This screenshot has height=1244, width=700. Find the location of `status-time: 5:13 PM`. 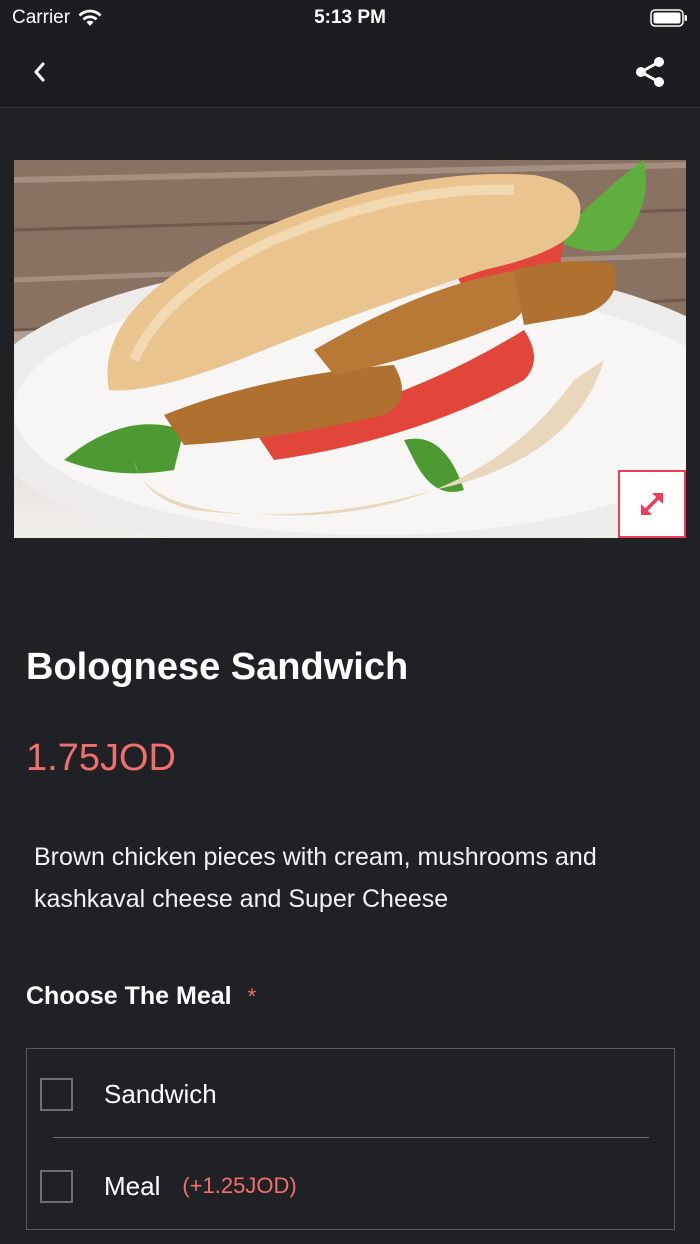

status-time: 5:13 PM is located at coordinates (350, 17).